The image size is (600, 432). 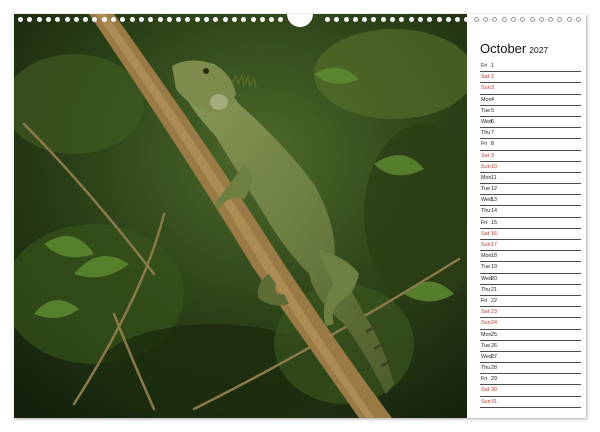 I want to click on day-number: 18, so click(x=494, y=256).